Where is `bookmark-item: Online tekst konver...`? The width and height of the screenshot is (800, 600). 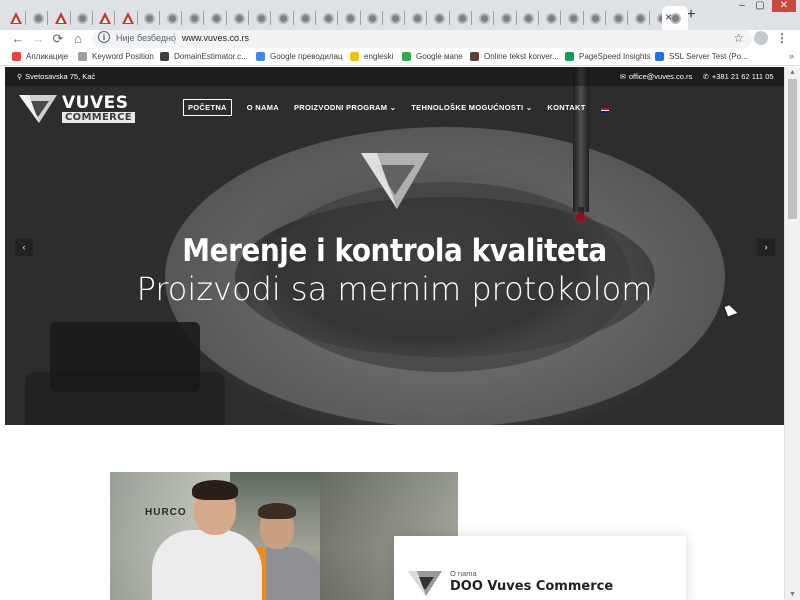
bookmark-item: Online tekst konver... is located at coordinates (514, 56).